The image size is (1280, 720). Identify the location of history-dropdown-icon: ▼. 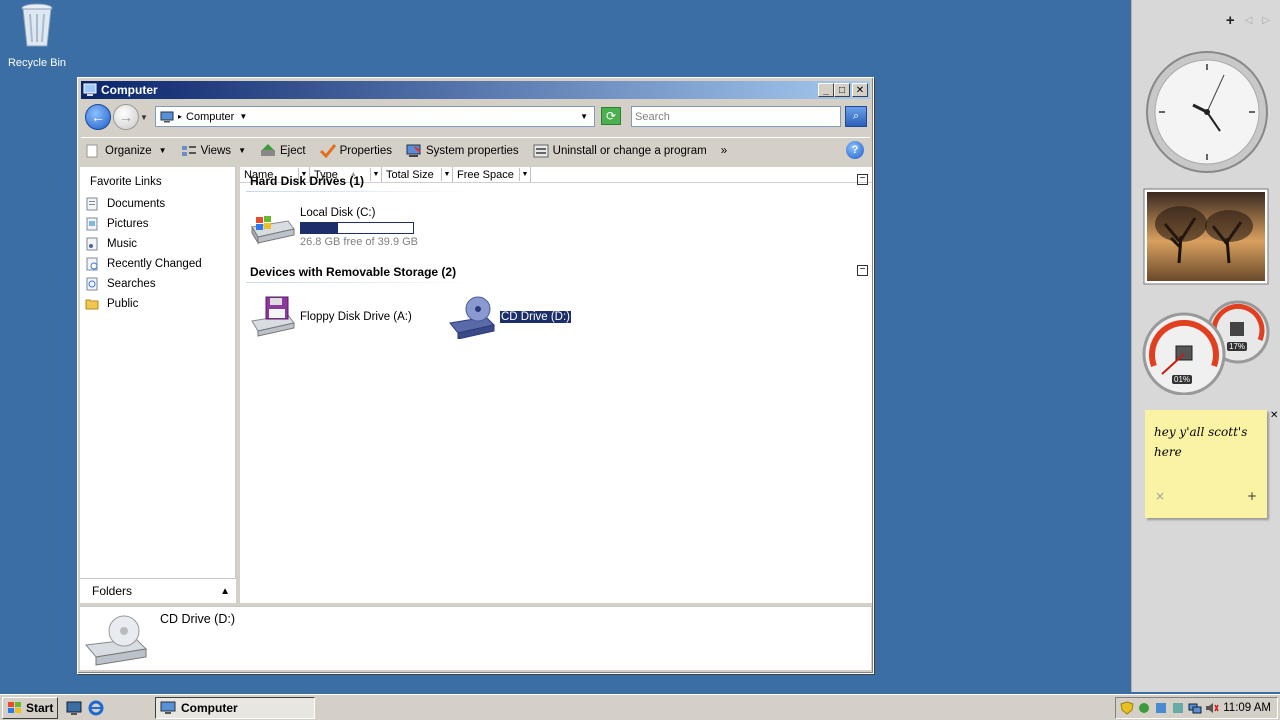
(144, 117).